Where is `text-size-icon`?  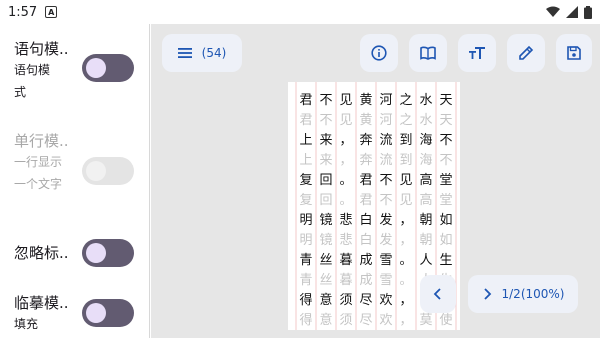 text-size-icon is located at coordinates (477, 53).